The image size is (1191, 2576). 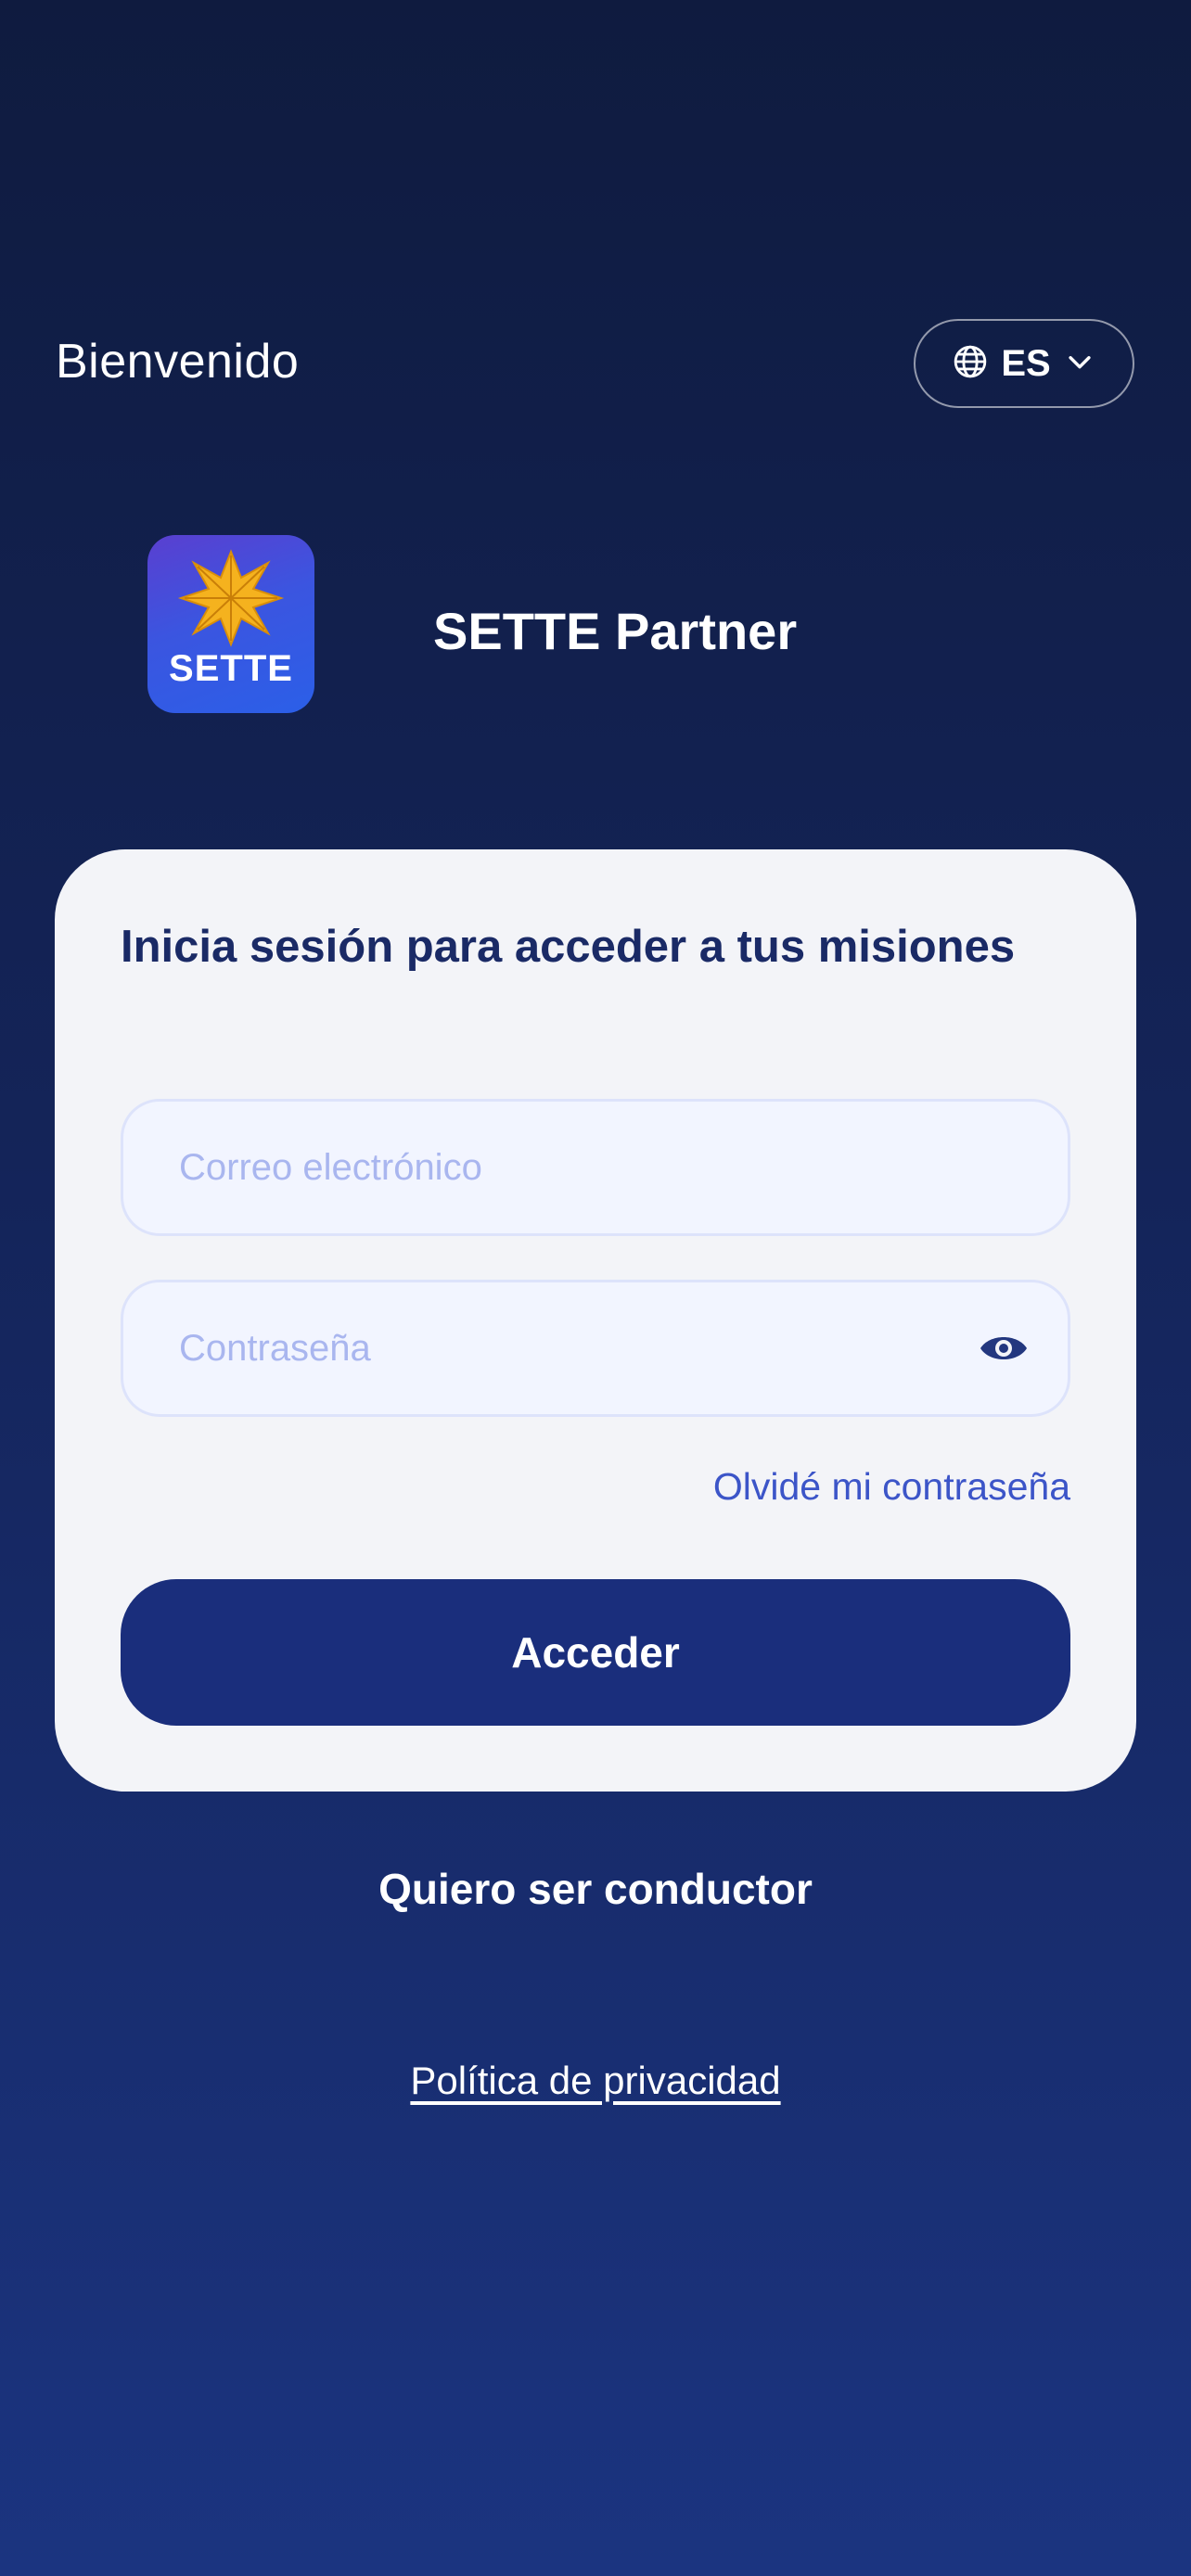 I want to click on password-field, so click(x=595, y=1348).